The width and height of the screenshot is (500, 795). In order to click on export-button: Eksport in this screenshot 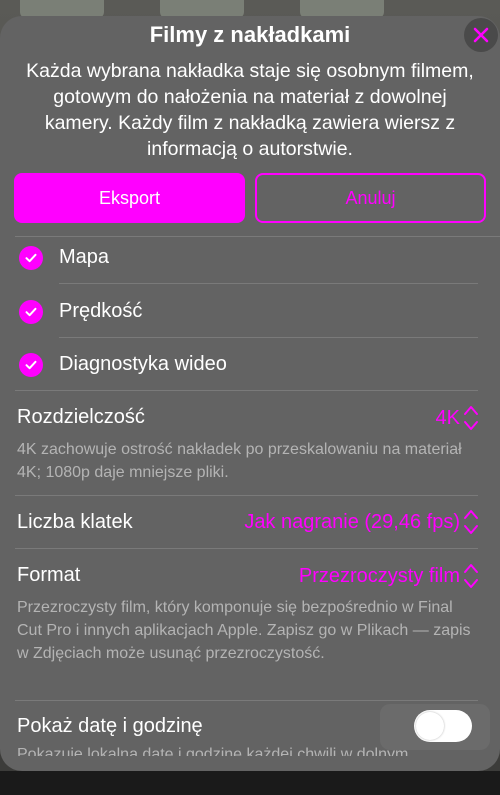, I will do `click(129, 198)`.